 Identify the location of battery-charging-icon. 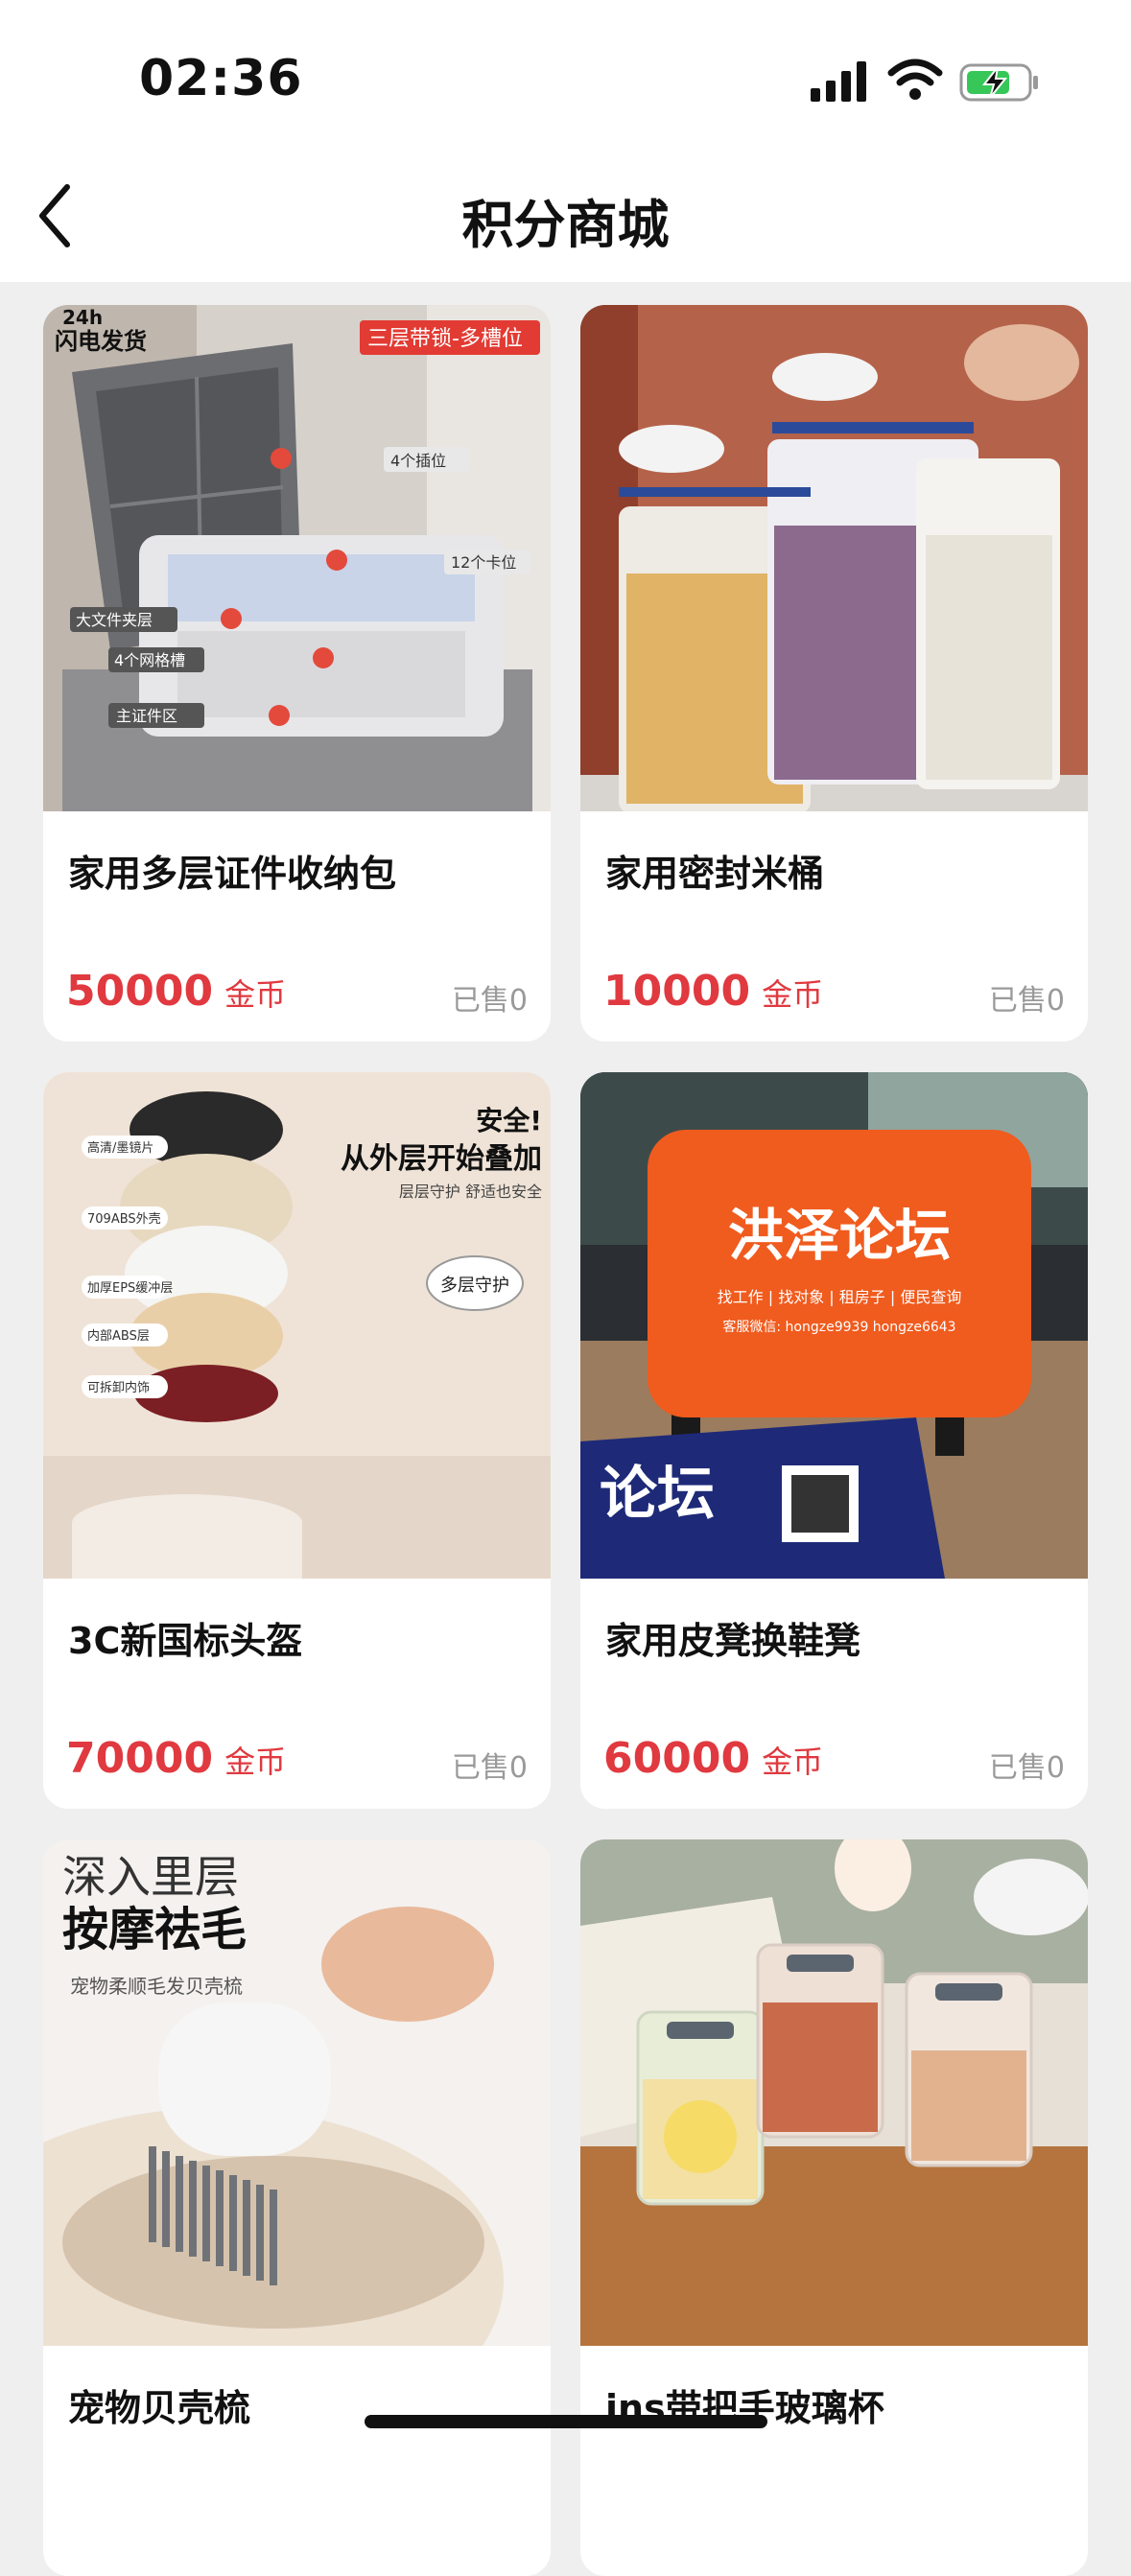
(998, 82).